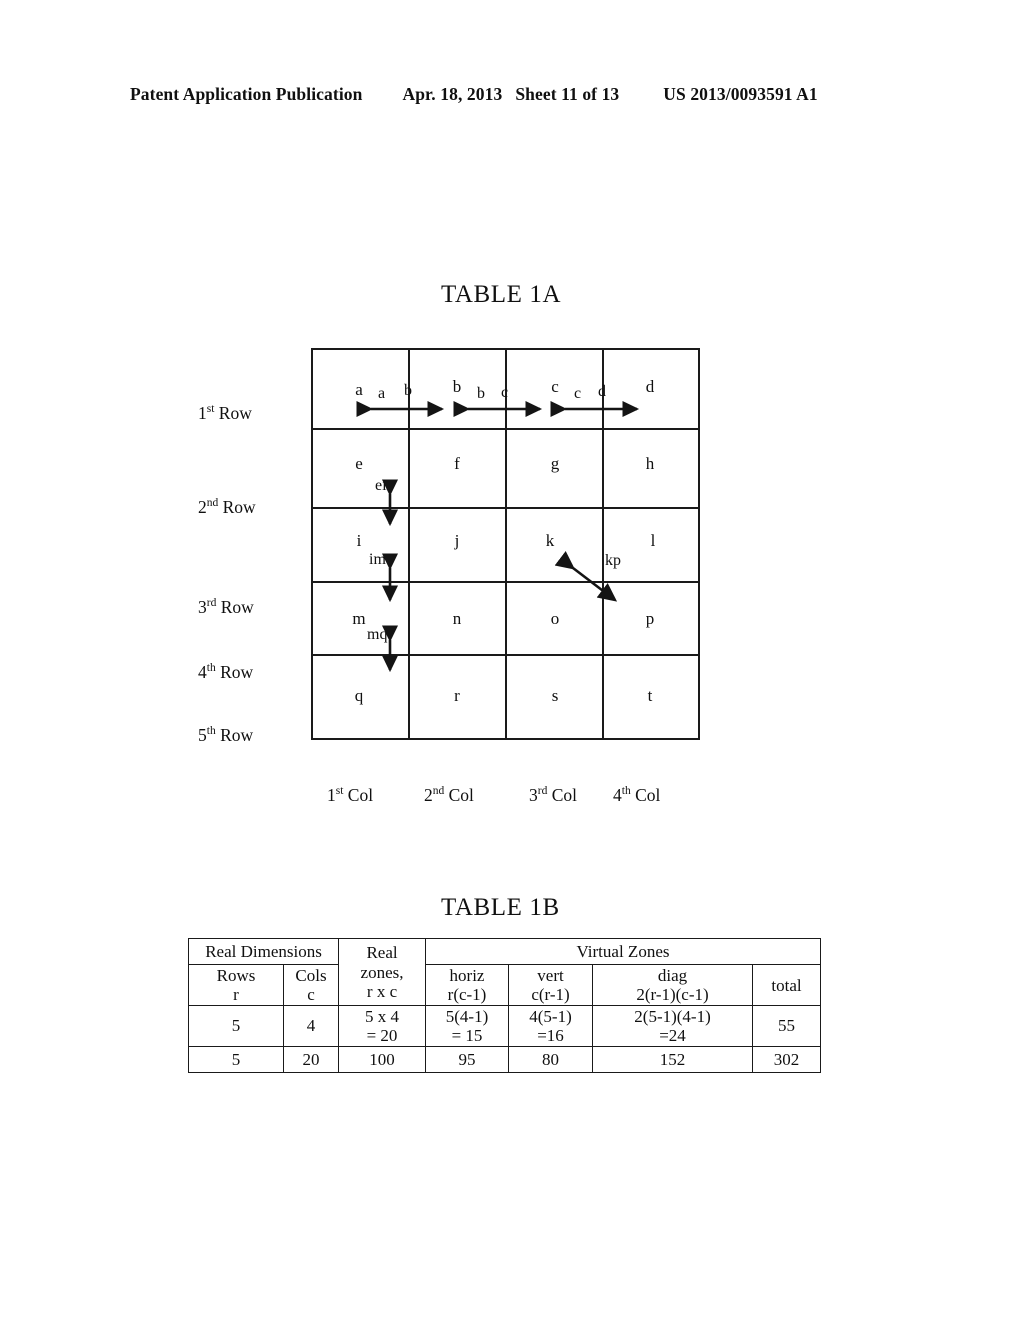 The width and height of the screenshot is (1024, 1320). What do you see at coordinates (555, 618) in the screenshot?
I see `grid-cell-o: o` at bounding box center [555, 618].